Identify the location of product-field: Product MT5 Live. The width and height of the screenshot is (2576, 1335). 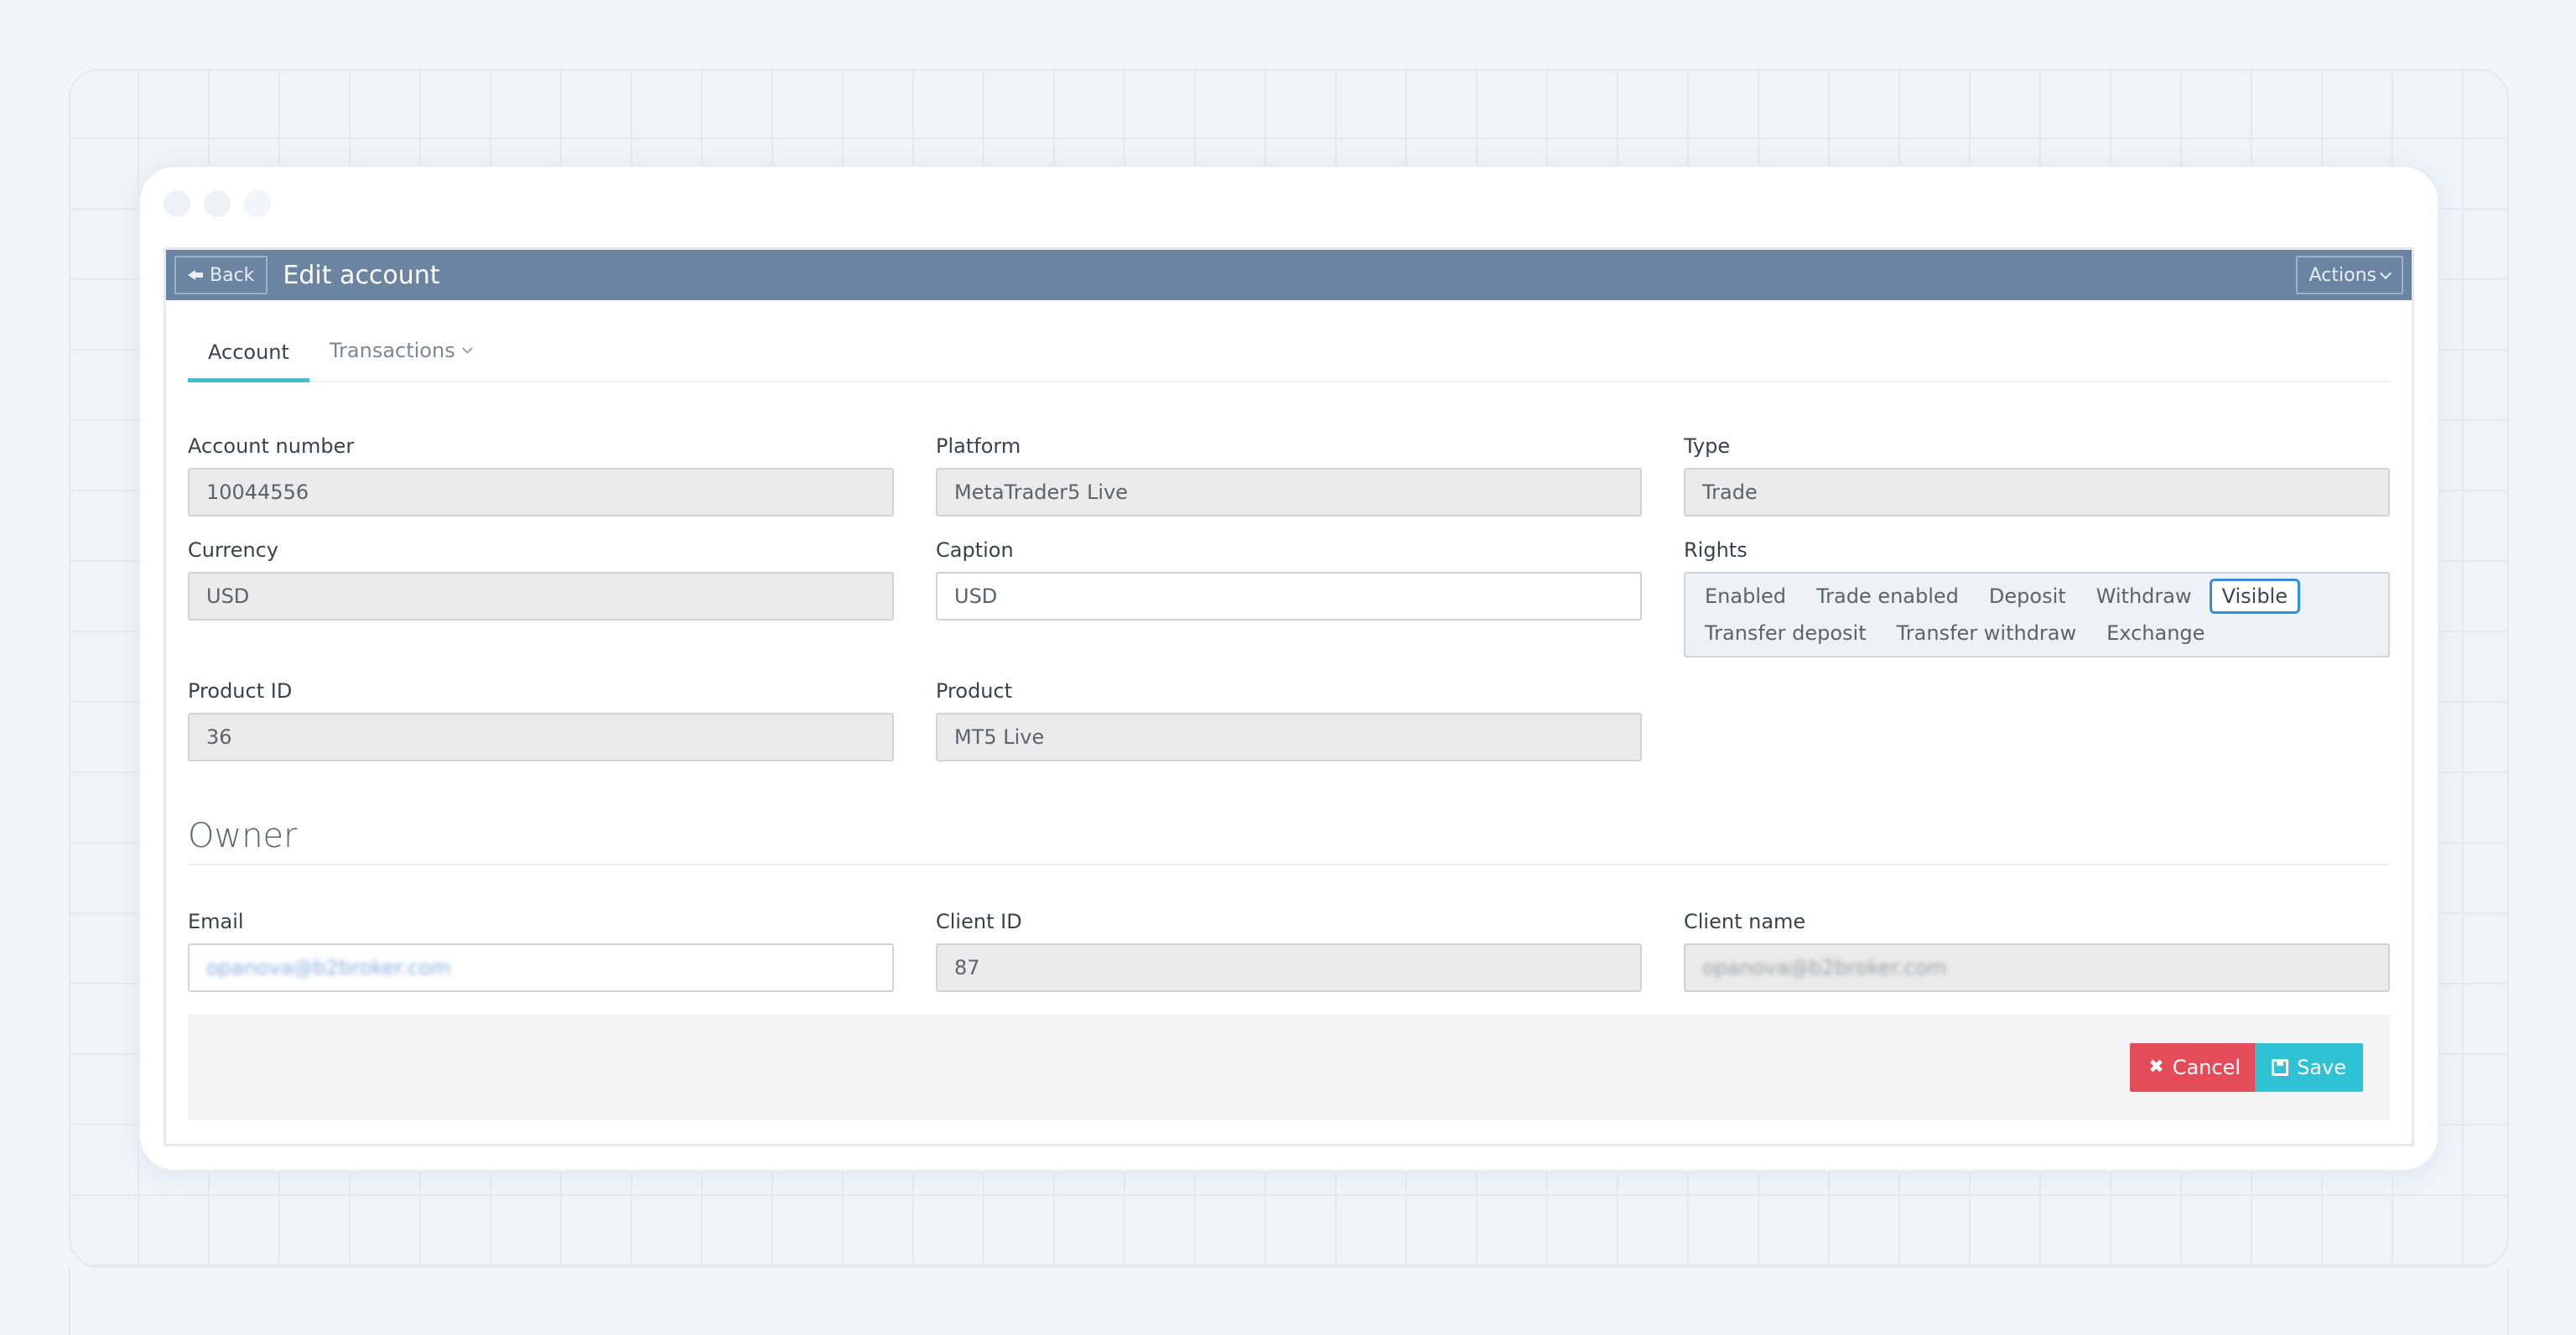
(1289, 720).